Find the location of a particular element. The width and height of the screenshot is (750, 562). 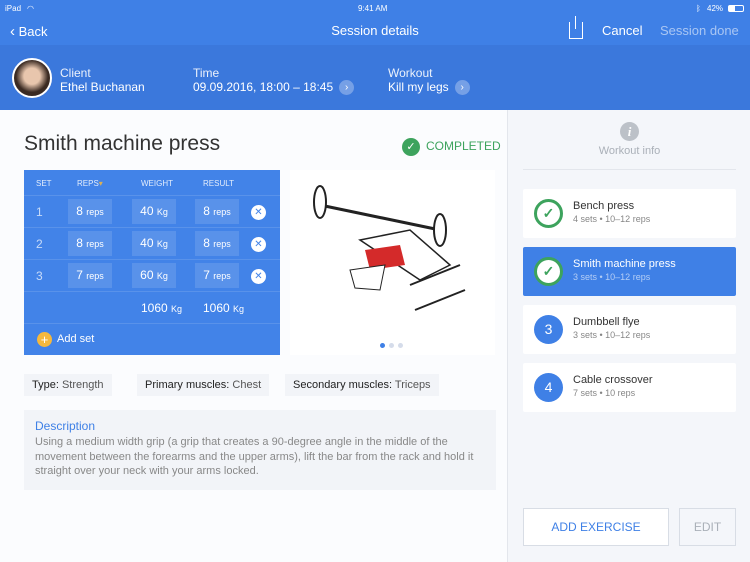

reps-input: 7 reps is located at coordinates (90, 275).